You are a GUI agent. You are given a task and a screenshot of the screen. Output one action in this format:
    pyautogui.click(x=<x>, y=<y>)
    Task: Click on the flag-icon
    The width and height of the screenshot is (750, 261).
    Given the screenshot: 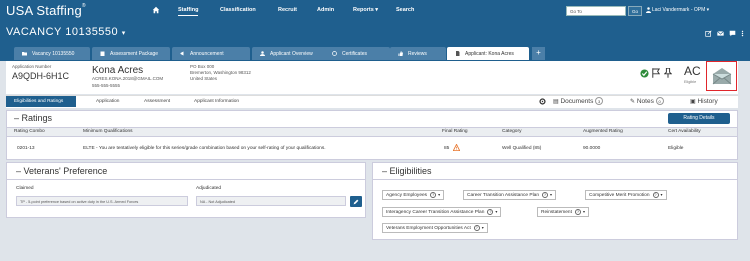 What is the action you would take?
    pyautogui.click(x=656, y=73)
    